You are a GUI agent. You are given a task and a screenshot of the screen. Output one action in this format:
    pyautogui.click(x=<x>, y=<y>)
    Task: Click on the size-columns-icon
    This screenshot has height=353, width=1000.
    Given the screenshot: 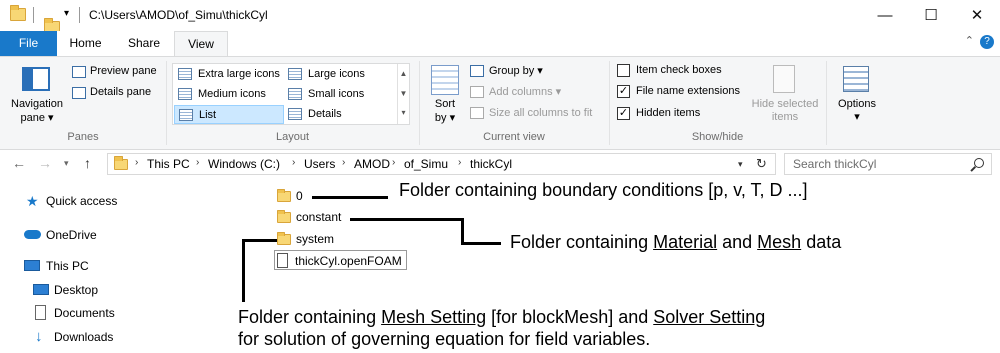 What is the action you would take?
    pyautogui.click(x=477, y=113)
    